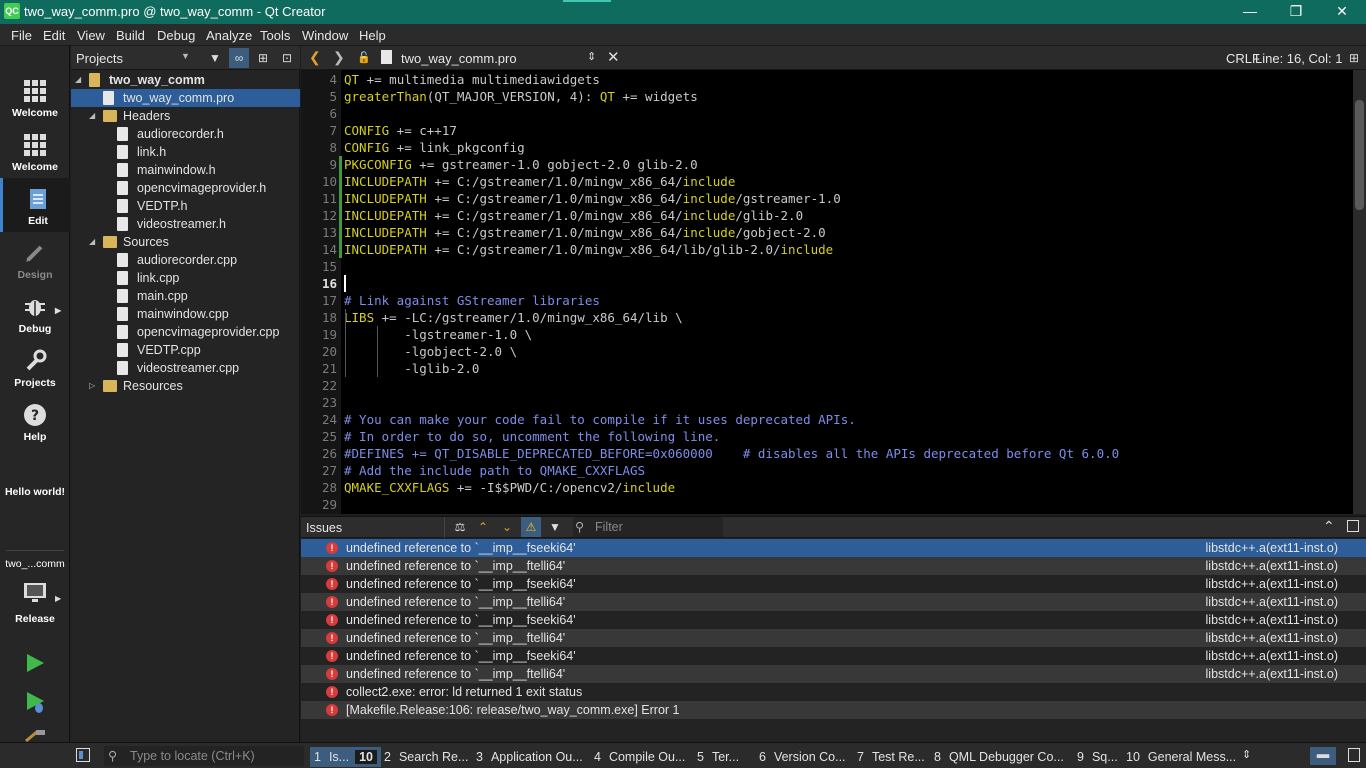 The height and width of the screenshot is (768, 1366). I want to click on kit-selector: ▶ Release, so click(35, 602).